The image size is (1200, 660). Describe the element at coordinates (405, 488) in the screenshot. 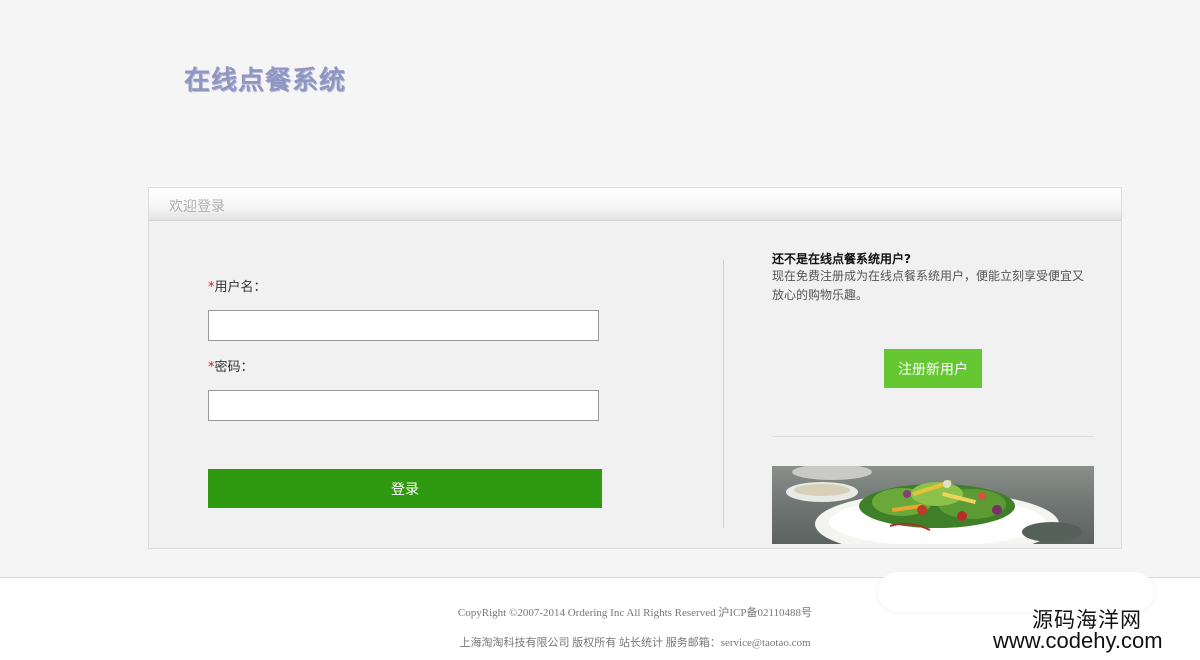

I see `login-button: 登录` at that location.